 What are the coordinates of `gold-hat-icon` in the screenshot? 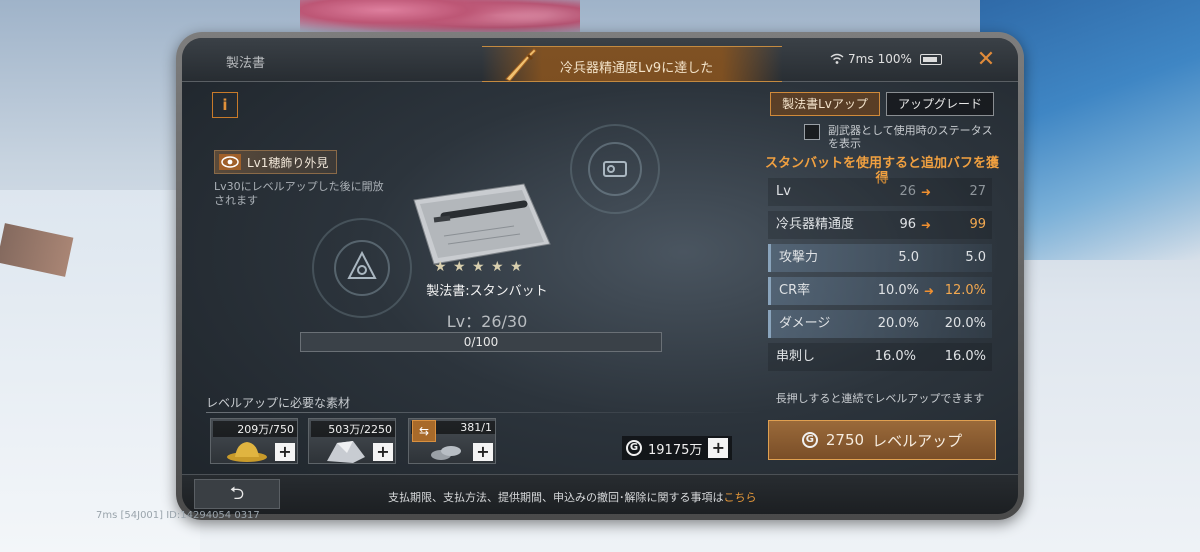 It's located at (247, 452).